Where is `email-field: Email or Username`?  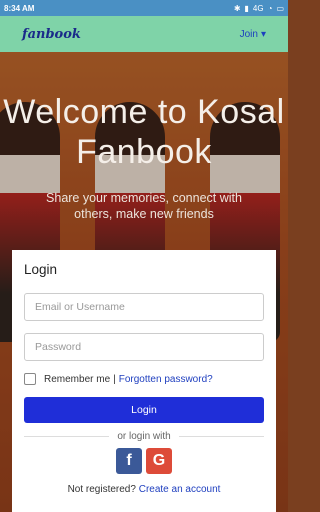
email-field: Email or Username is located at coordinates (144, 307).